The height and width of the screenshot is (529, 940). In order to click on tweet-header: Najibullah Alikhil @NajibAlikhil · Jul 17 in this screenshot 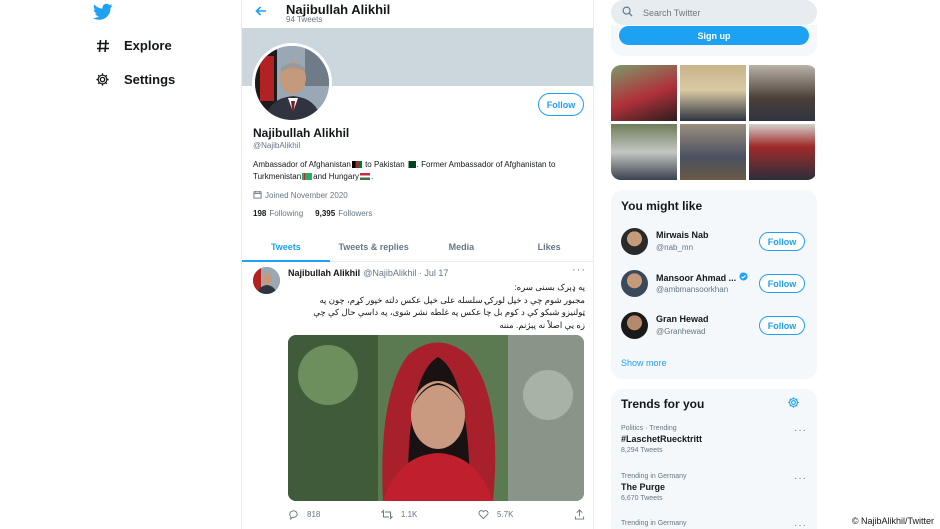, I will do `click(368, 273)`.